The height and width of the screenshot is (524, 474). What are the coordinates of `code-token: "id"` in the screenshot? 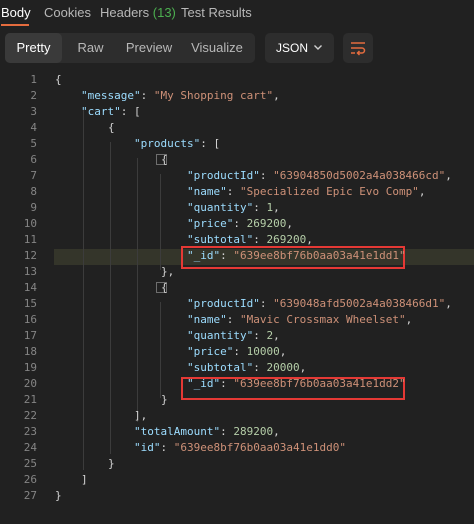 It's located at (147, 447).